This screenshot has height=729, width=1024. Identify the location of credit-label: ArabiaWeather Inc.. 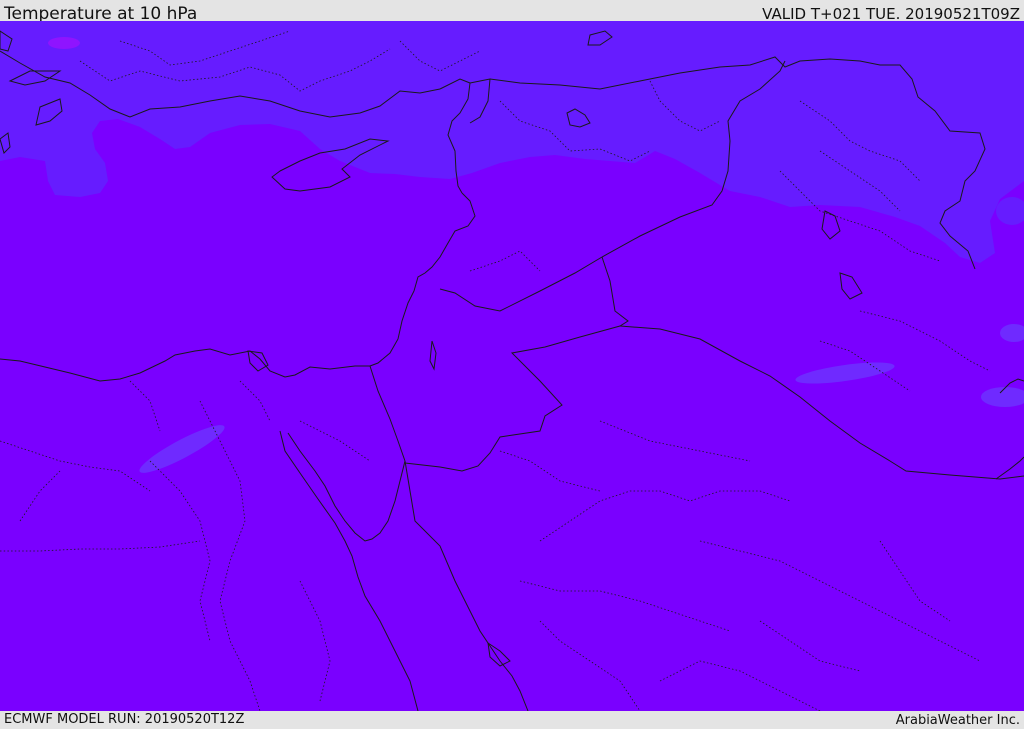
(957, 720).